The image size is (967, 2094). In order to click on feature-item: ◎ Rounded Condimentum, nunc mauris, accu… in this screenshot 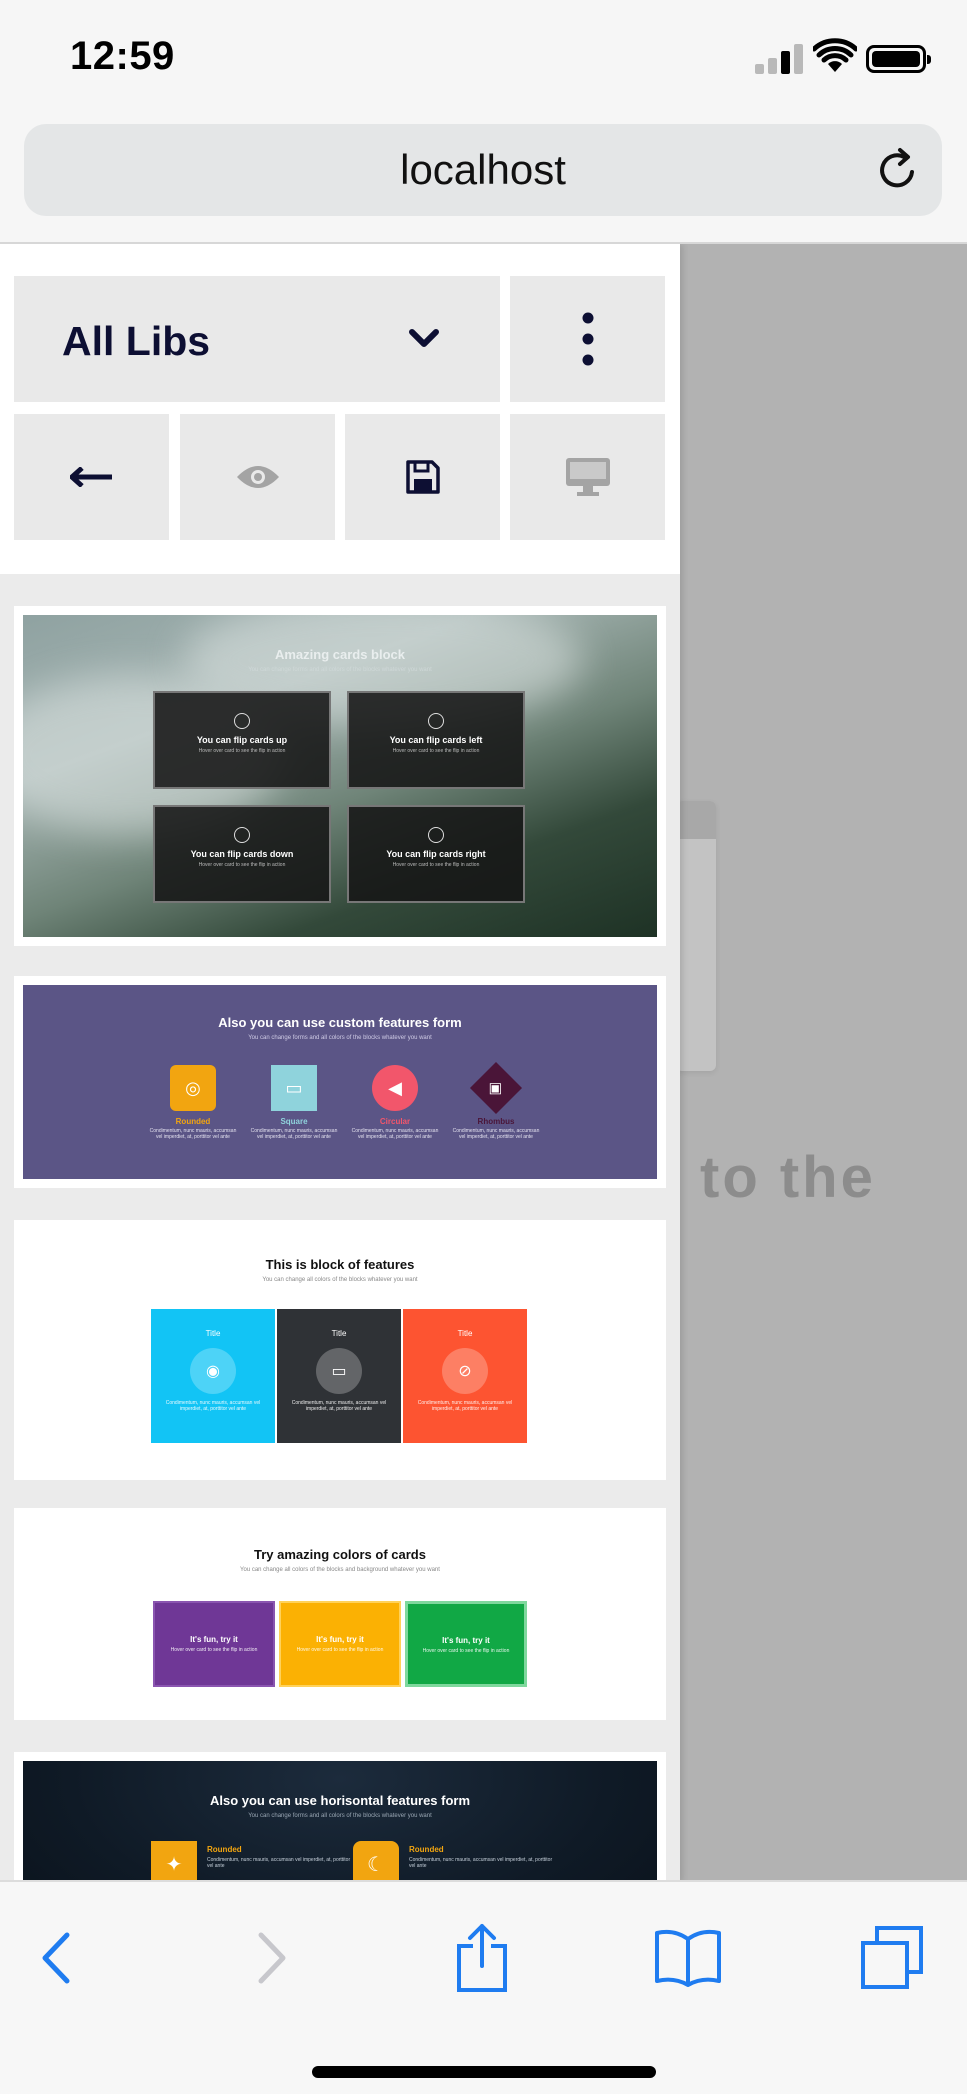, I will do `click(193, 1102)`.